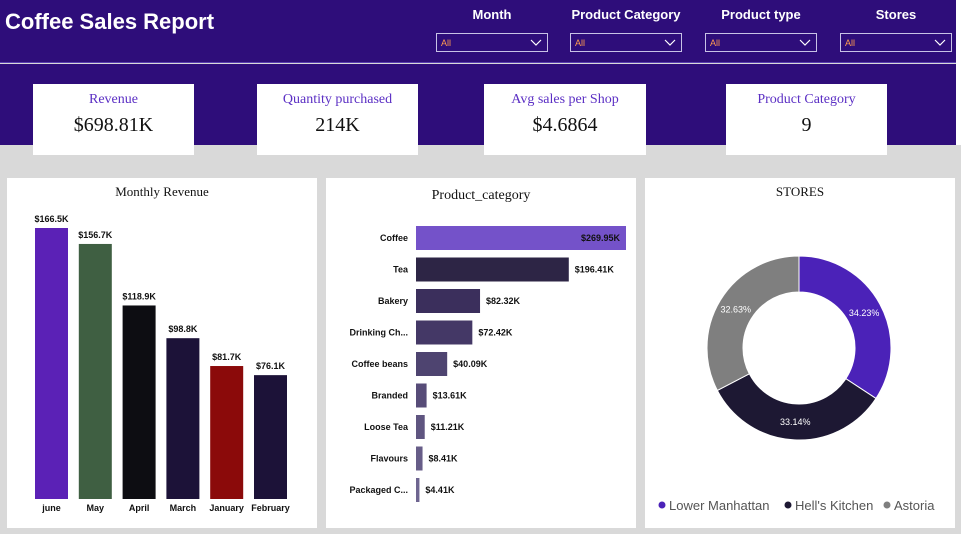 The image size is (961, 534). I want to click on bar-may, so click(95, 371).